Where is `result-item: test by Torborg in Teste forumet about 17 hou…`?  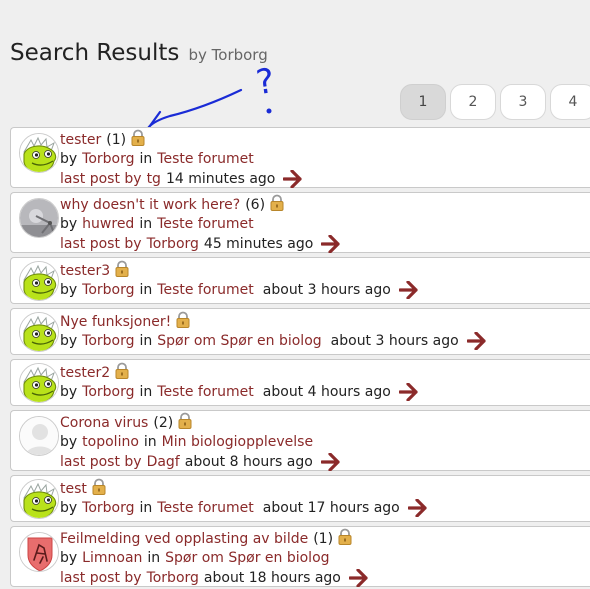 result-item: test by Torborg in Teste forumet about 17 hou… is located at coordinates (300, 498).